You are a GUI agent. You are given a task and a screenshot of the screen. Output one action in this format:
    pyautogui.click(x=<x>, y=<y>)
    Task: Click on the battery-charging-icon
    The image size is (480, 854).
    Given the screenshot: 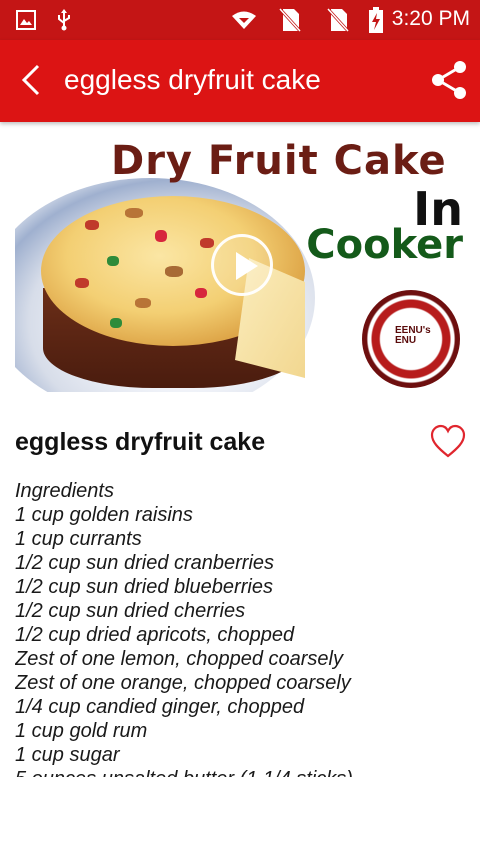 What is the action you would take?
    pyautogui.click(x=376, y=20)
    